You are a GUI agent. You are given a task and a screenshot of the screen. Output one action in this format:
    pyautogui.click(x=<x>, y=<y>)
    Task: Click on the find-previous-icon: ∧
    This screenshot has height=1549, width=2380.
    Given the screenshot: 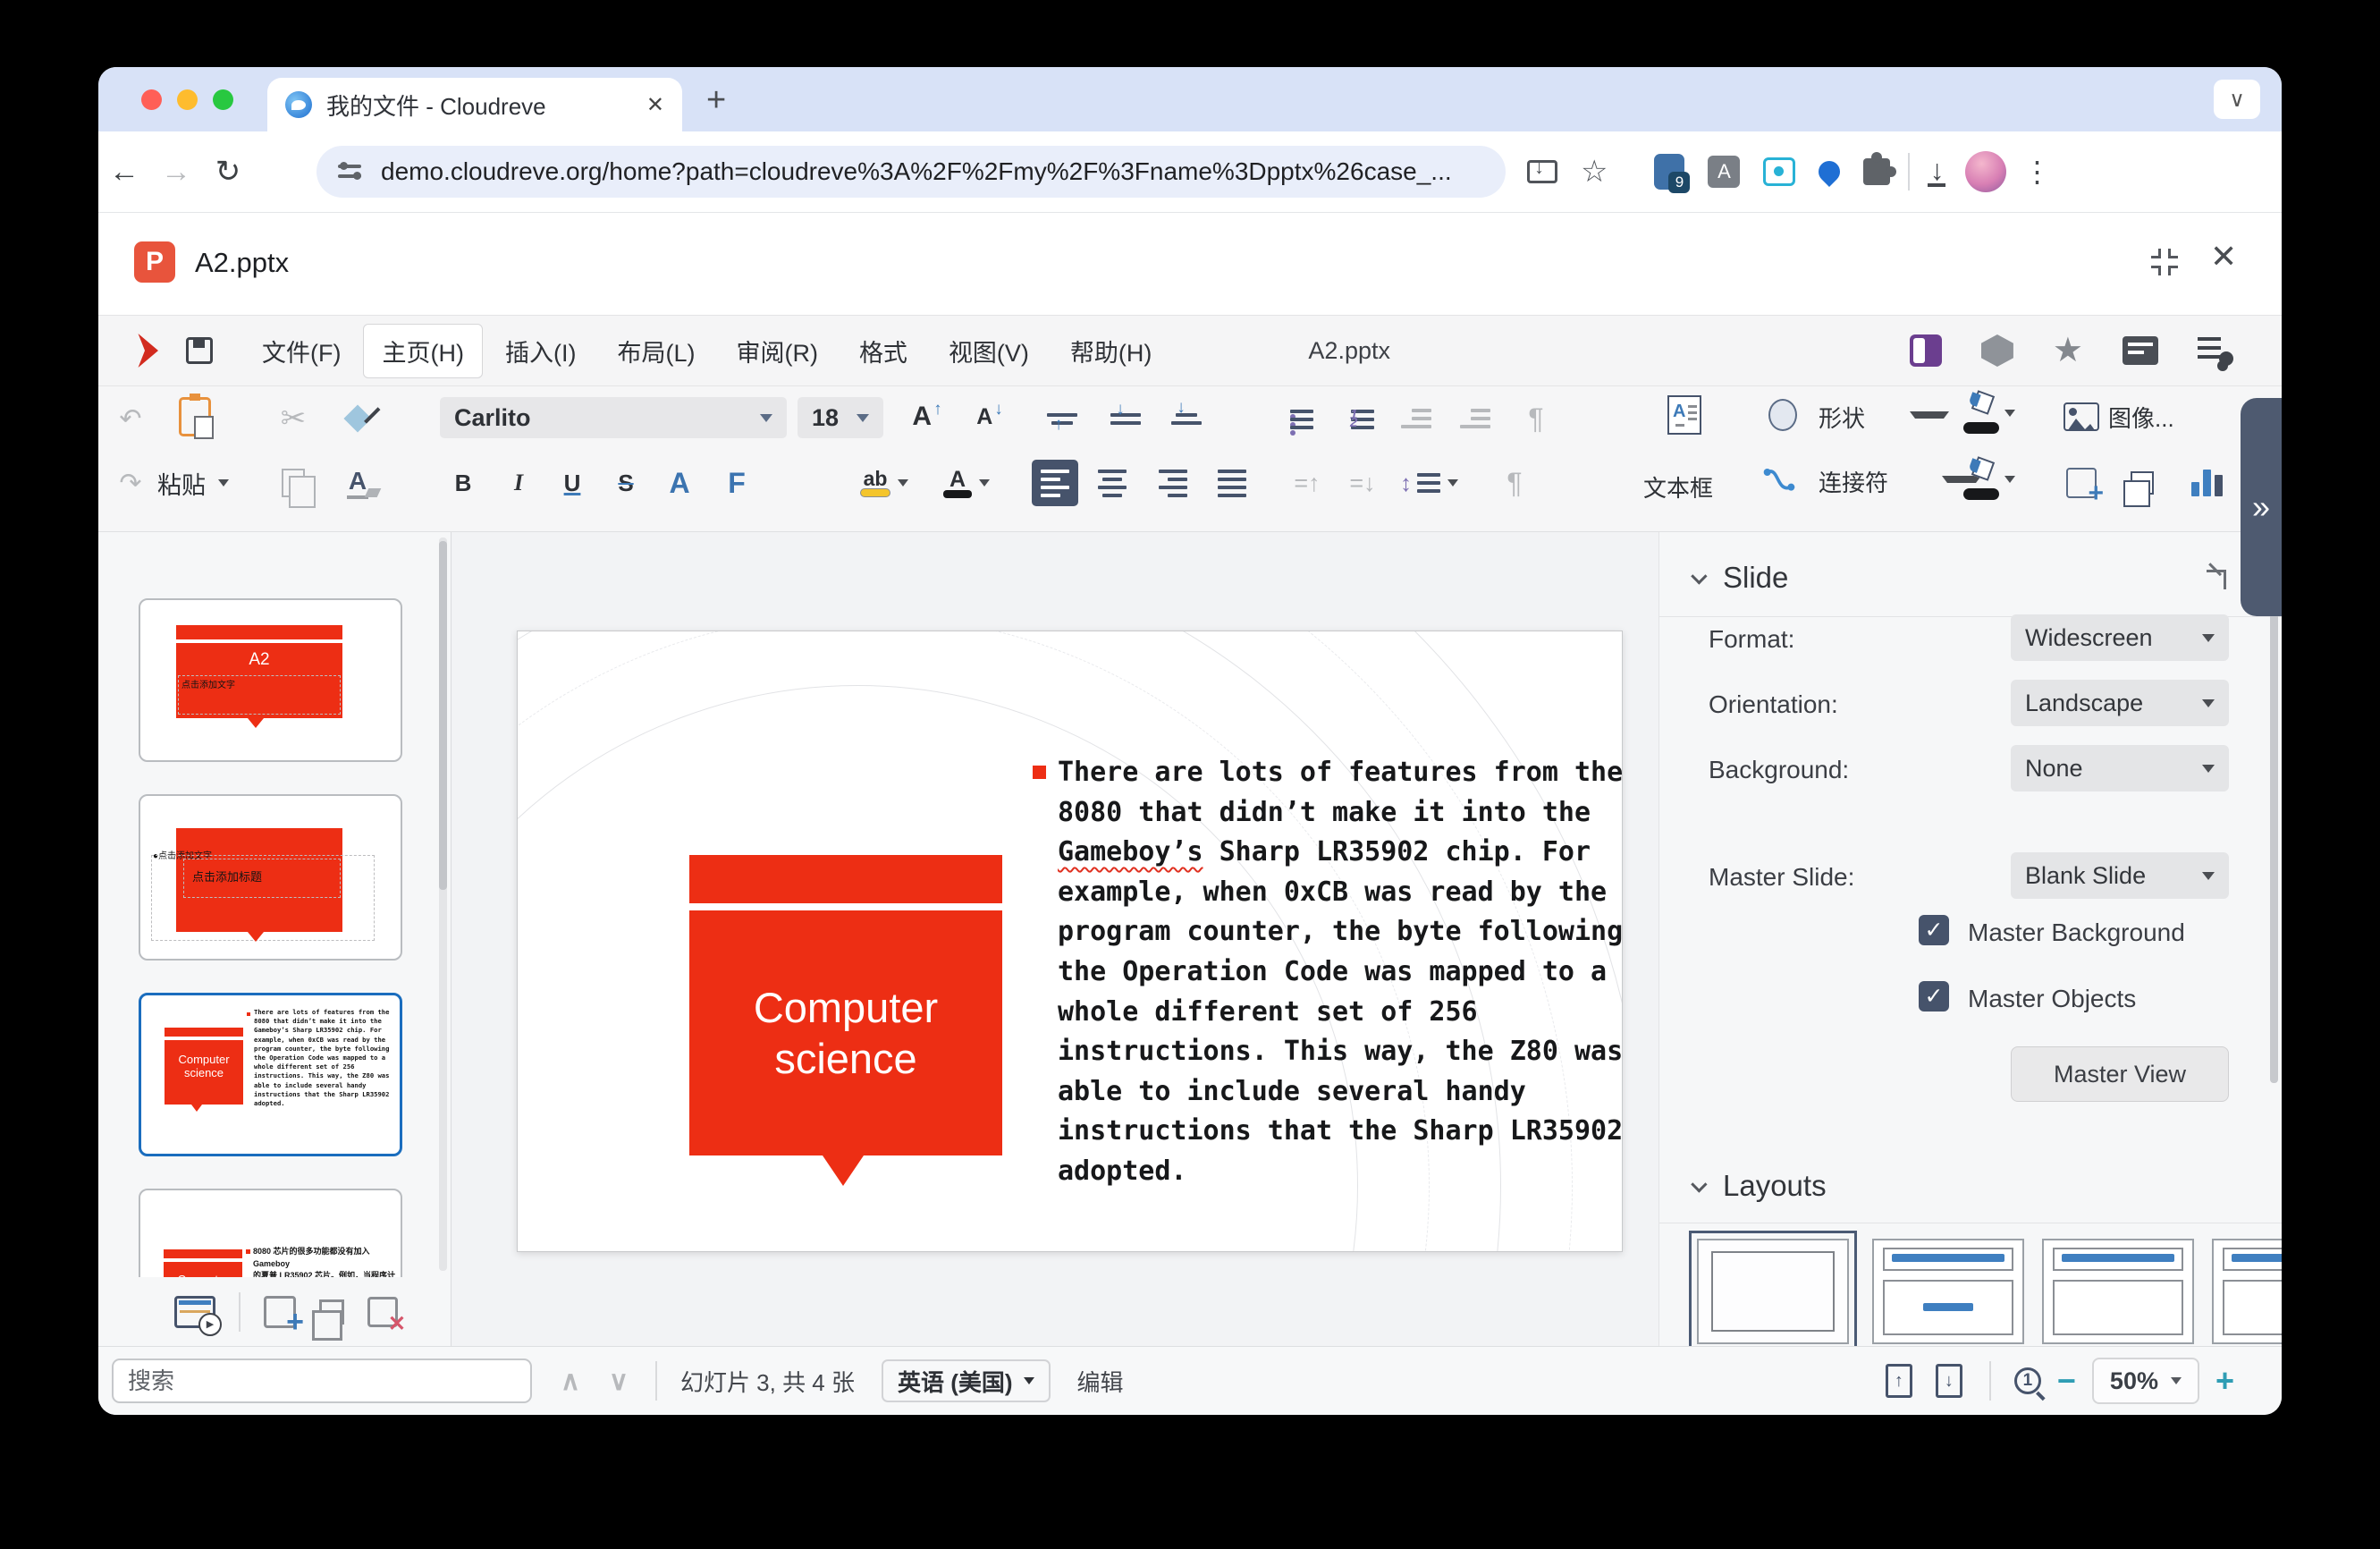 What is the action you would take?
    pyautogui.click(x=570, y=1381)
    